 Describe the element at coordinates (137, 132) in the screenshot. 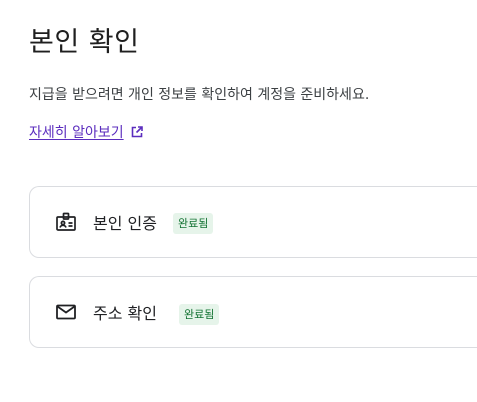

I see `external-link-icon` at that location.